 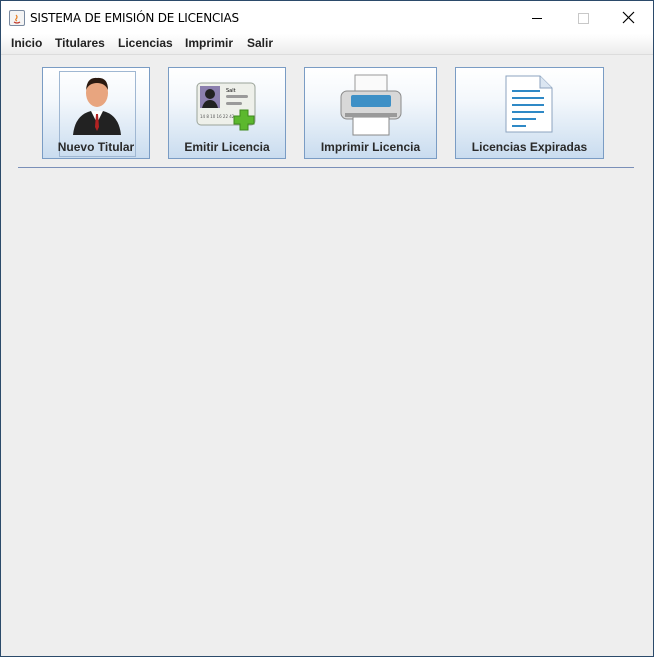 I want to click on licencias-expiradas-label: Licencias Expiradas, so click(x=529, y=147).